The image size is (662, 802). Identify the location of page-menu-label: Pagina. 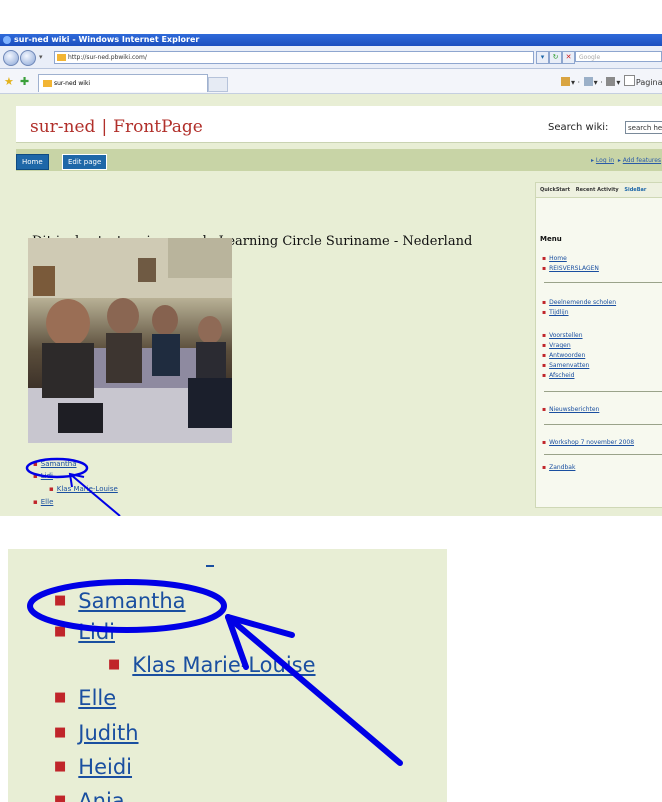
(649, 82).